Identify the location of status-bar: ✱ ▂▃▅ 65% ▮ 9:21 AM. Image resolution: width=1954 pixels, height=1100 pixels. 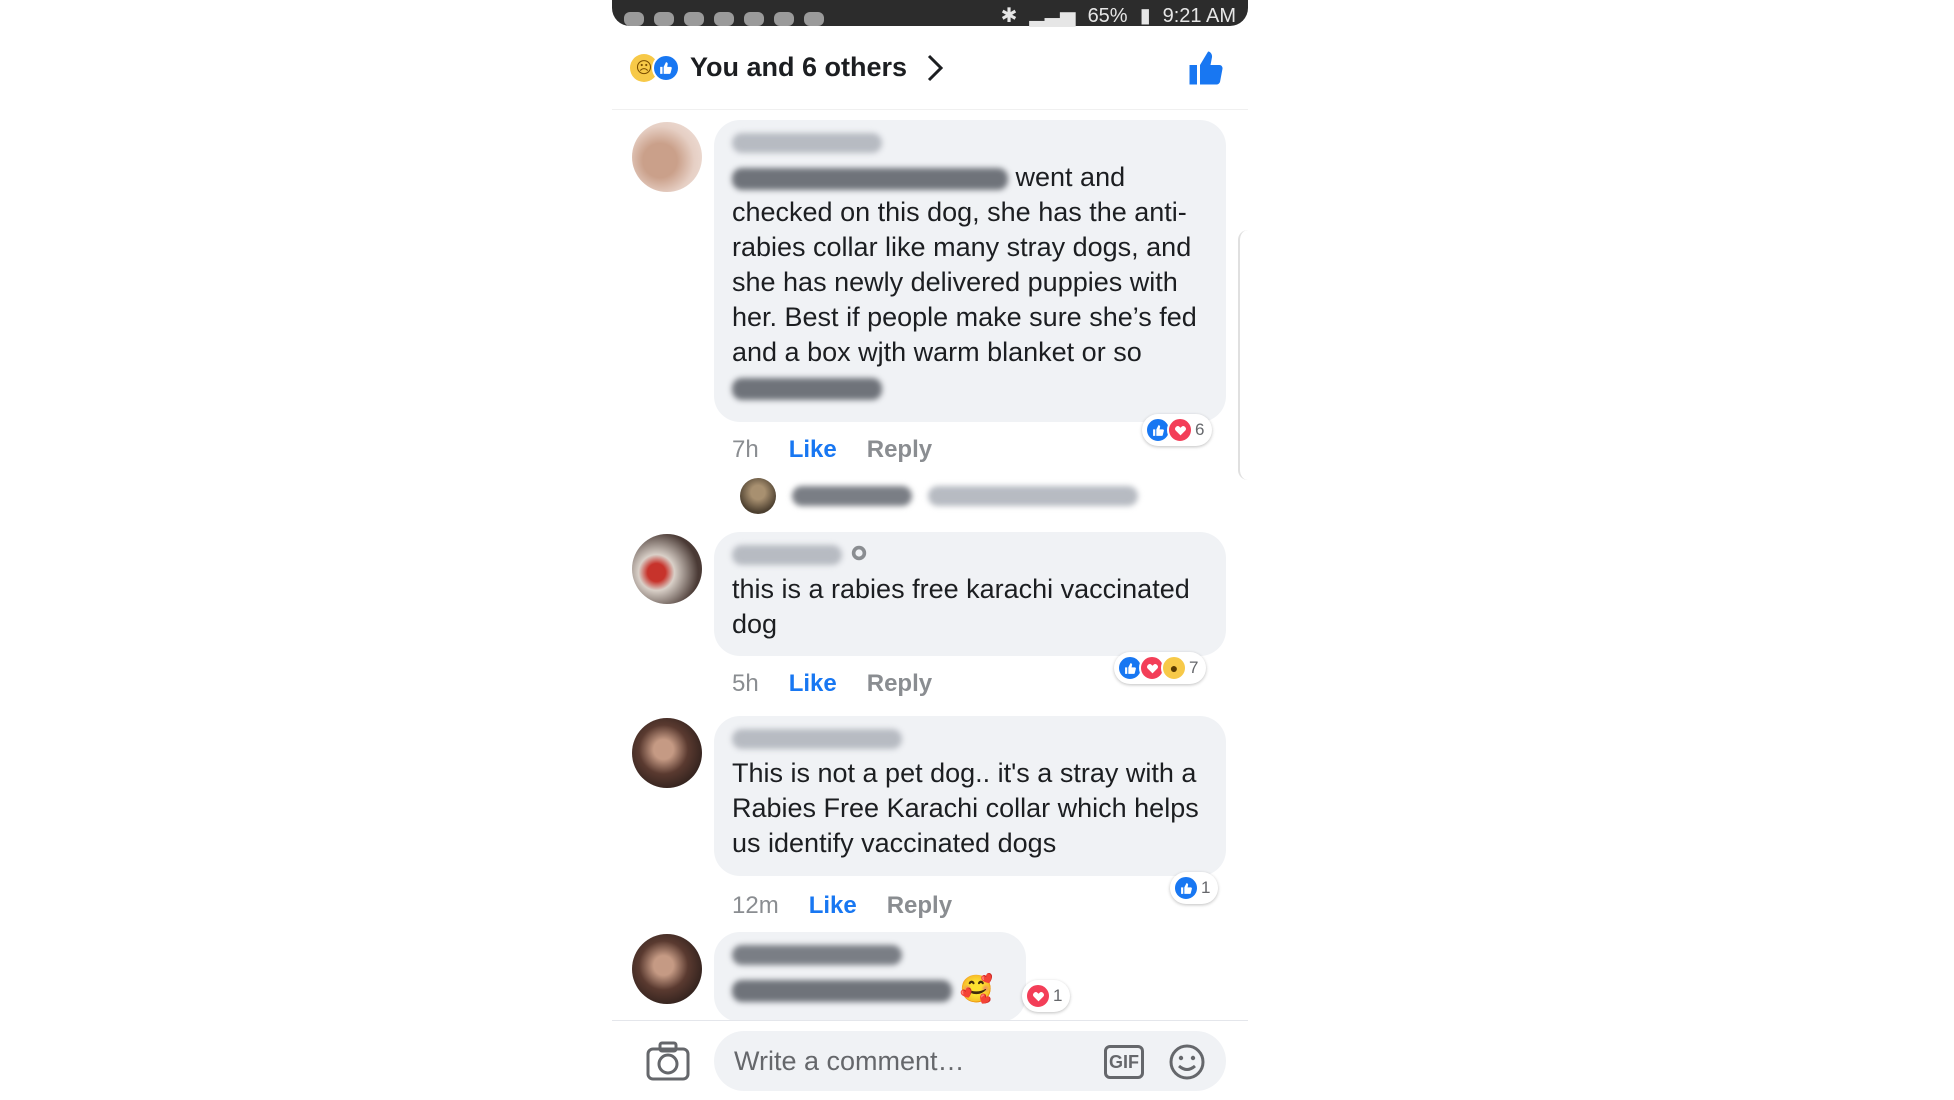
(930, 13).